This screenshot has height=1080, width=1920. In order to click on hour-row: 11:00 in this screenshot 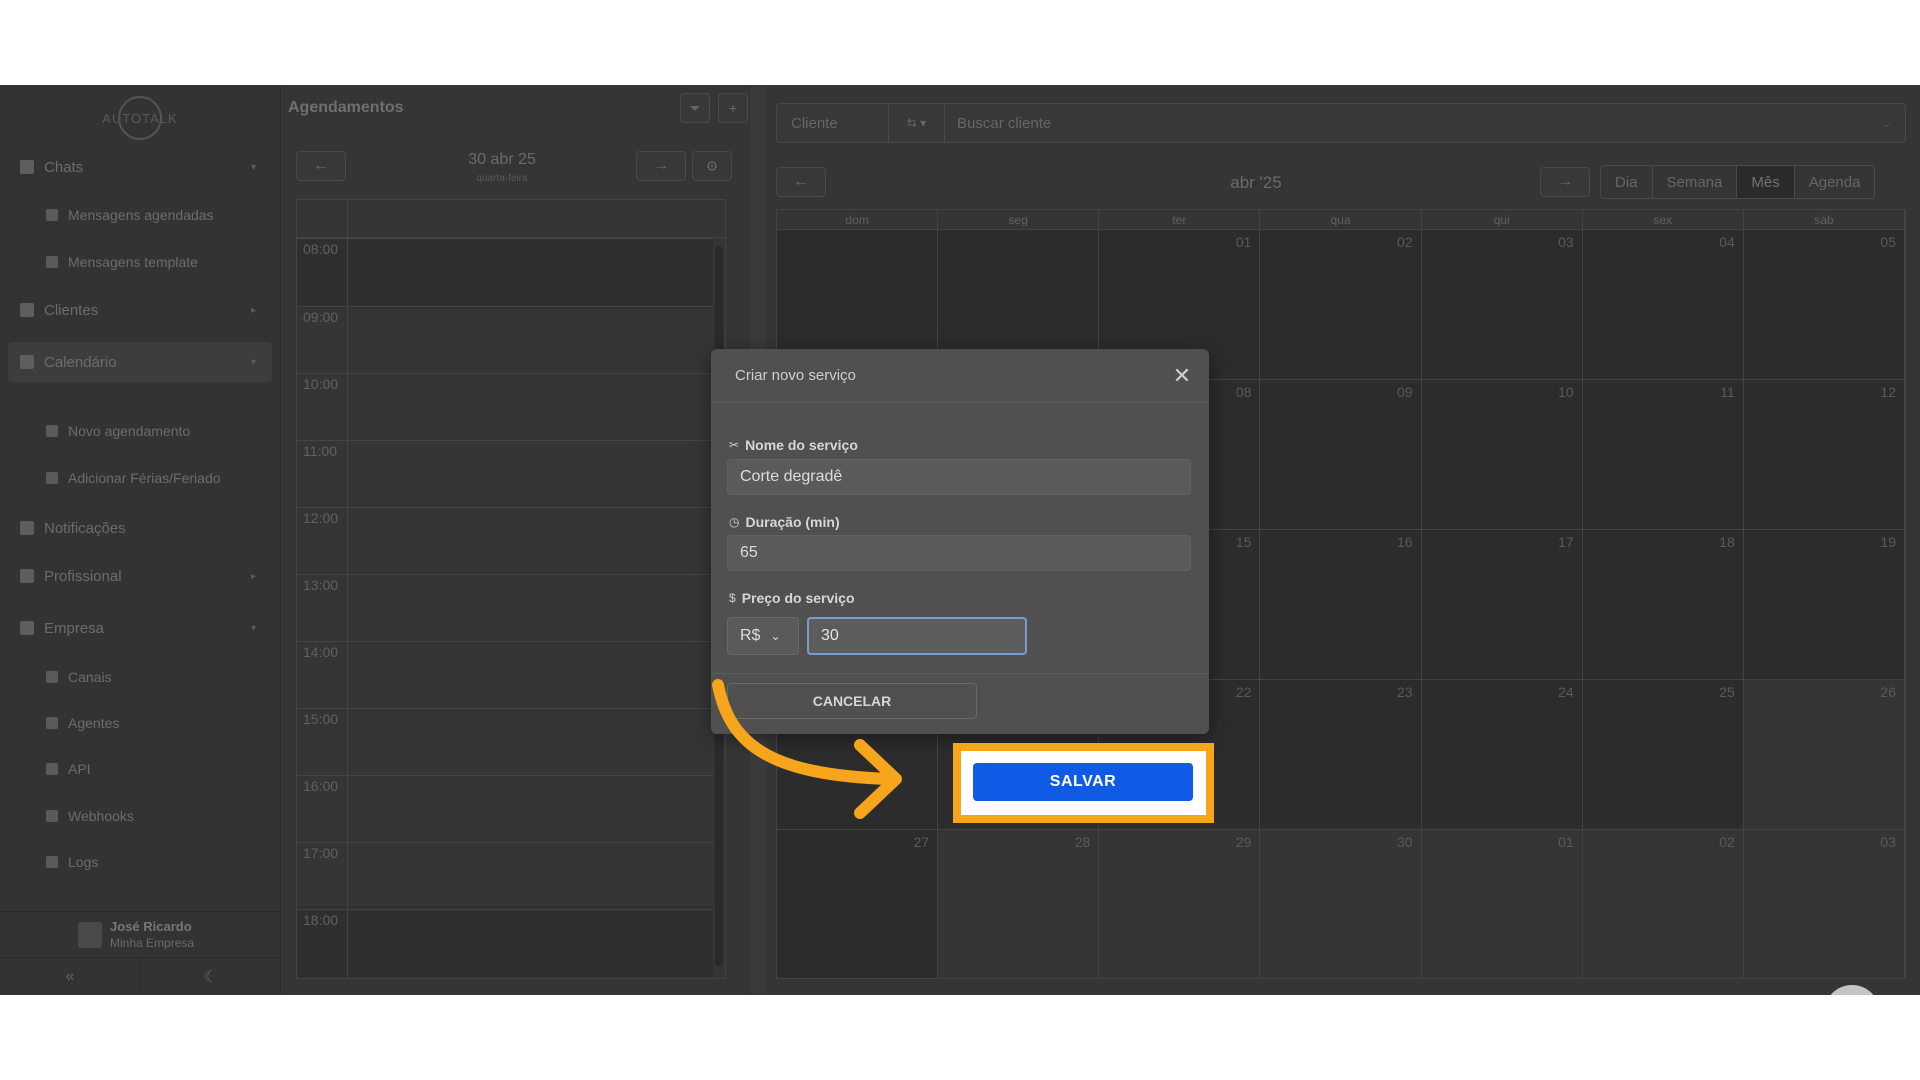, I will do `click(505, 449)`.